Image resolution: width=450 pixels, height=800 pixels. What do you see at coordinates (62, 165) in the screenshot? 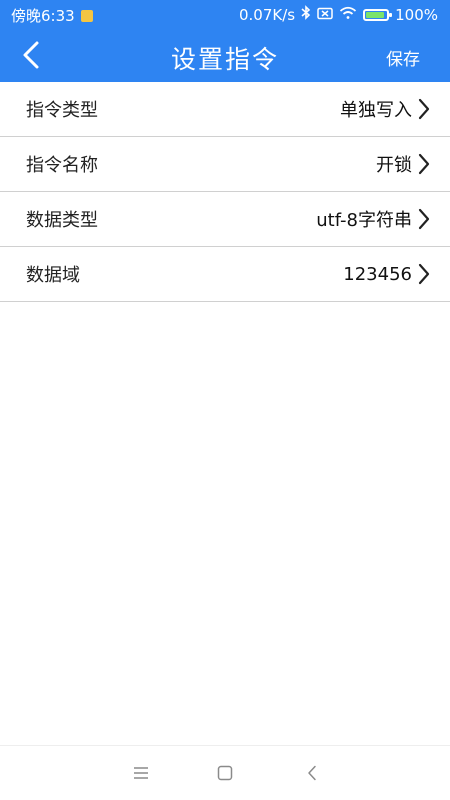
I see `row-label: 指令名称` at bounding box center [62, 165].